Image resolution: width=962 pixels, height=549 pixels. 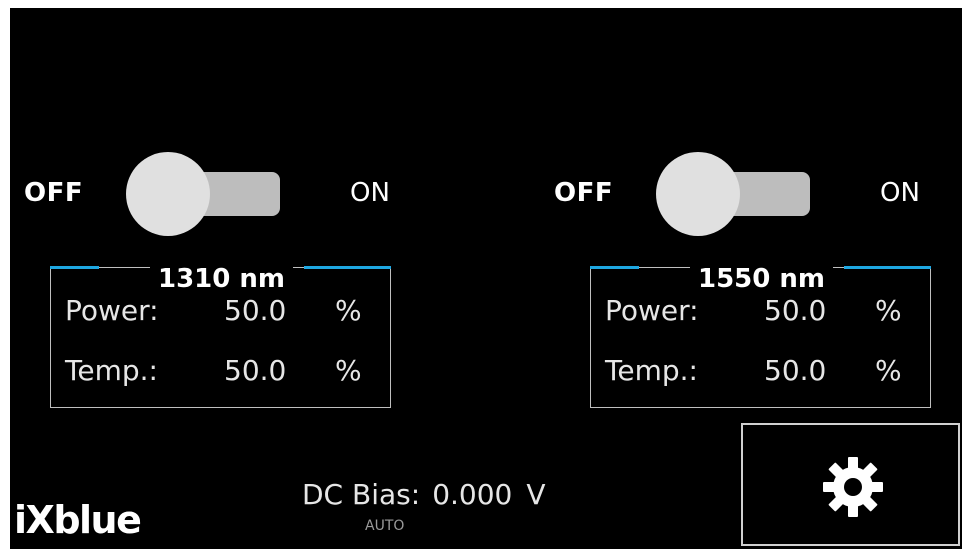 I want to click on laser-1-toggle-row: OFF ON, so click(x=210, y=195).